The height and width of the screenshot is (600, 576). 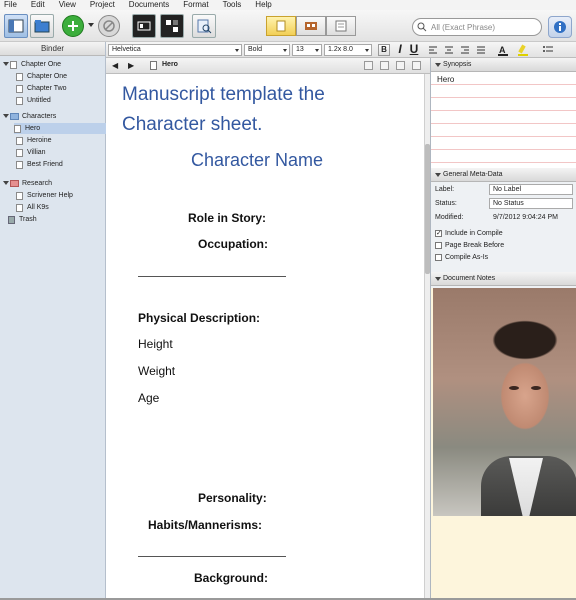 What do you see at coordinates (524, 51) in the screenshot?
I see `highlight-icon` at bounding box center [524, 51].